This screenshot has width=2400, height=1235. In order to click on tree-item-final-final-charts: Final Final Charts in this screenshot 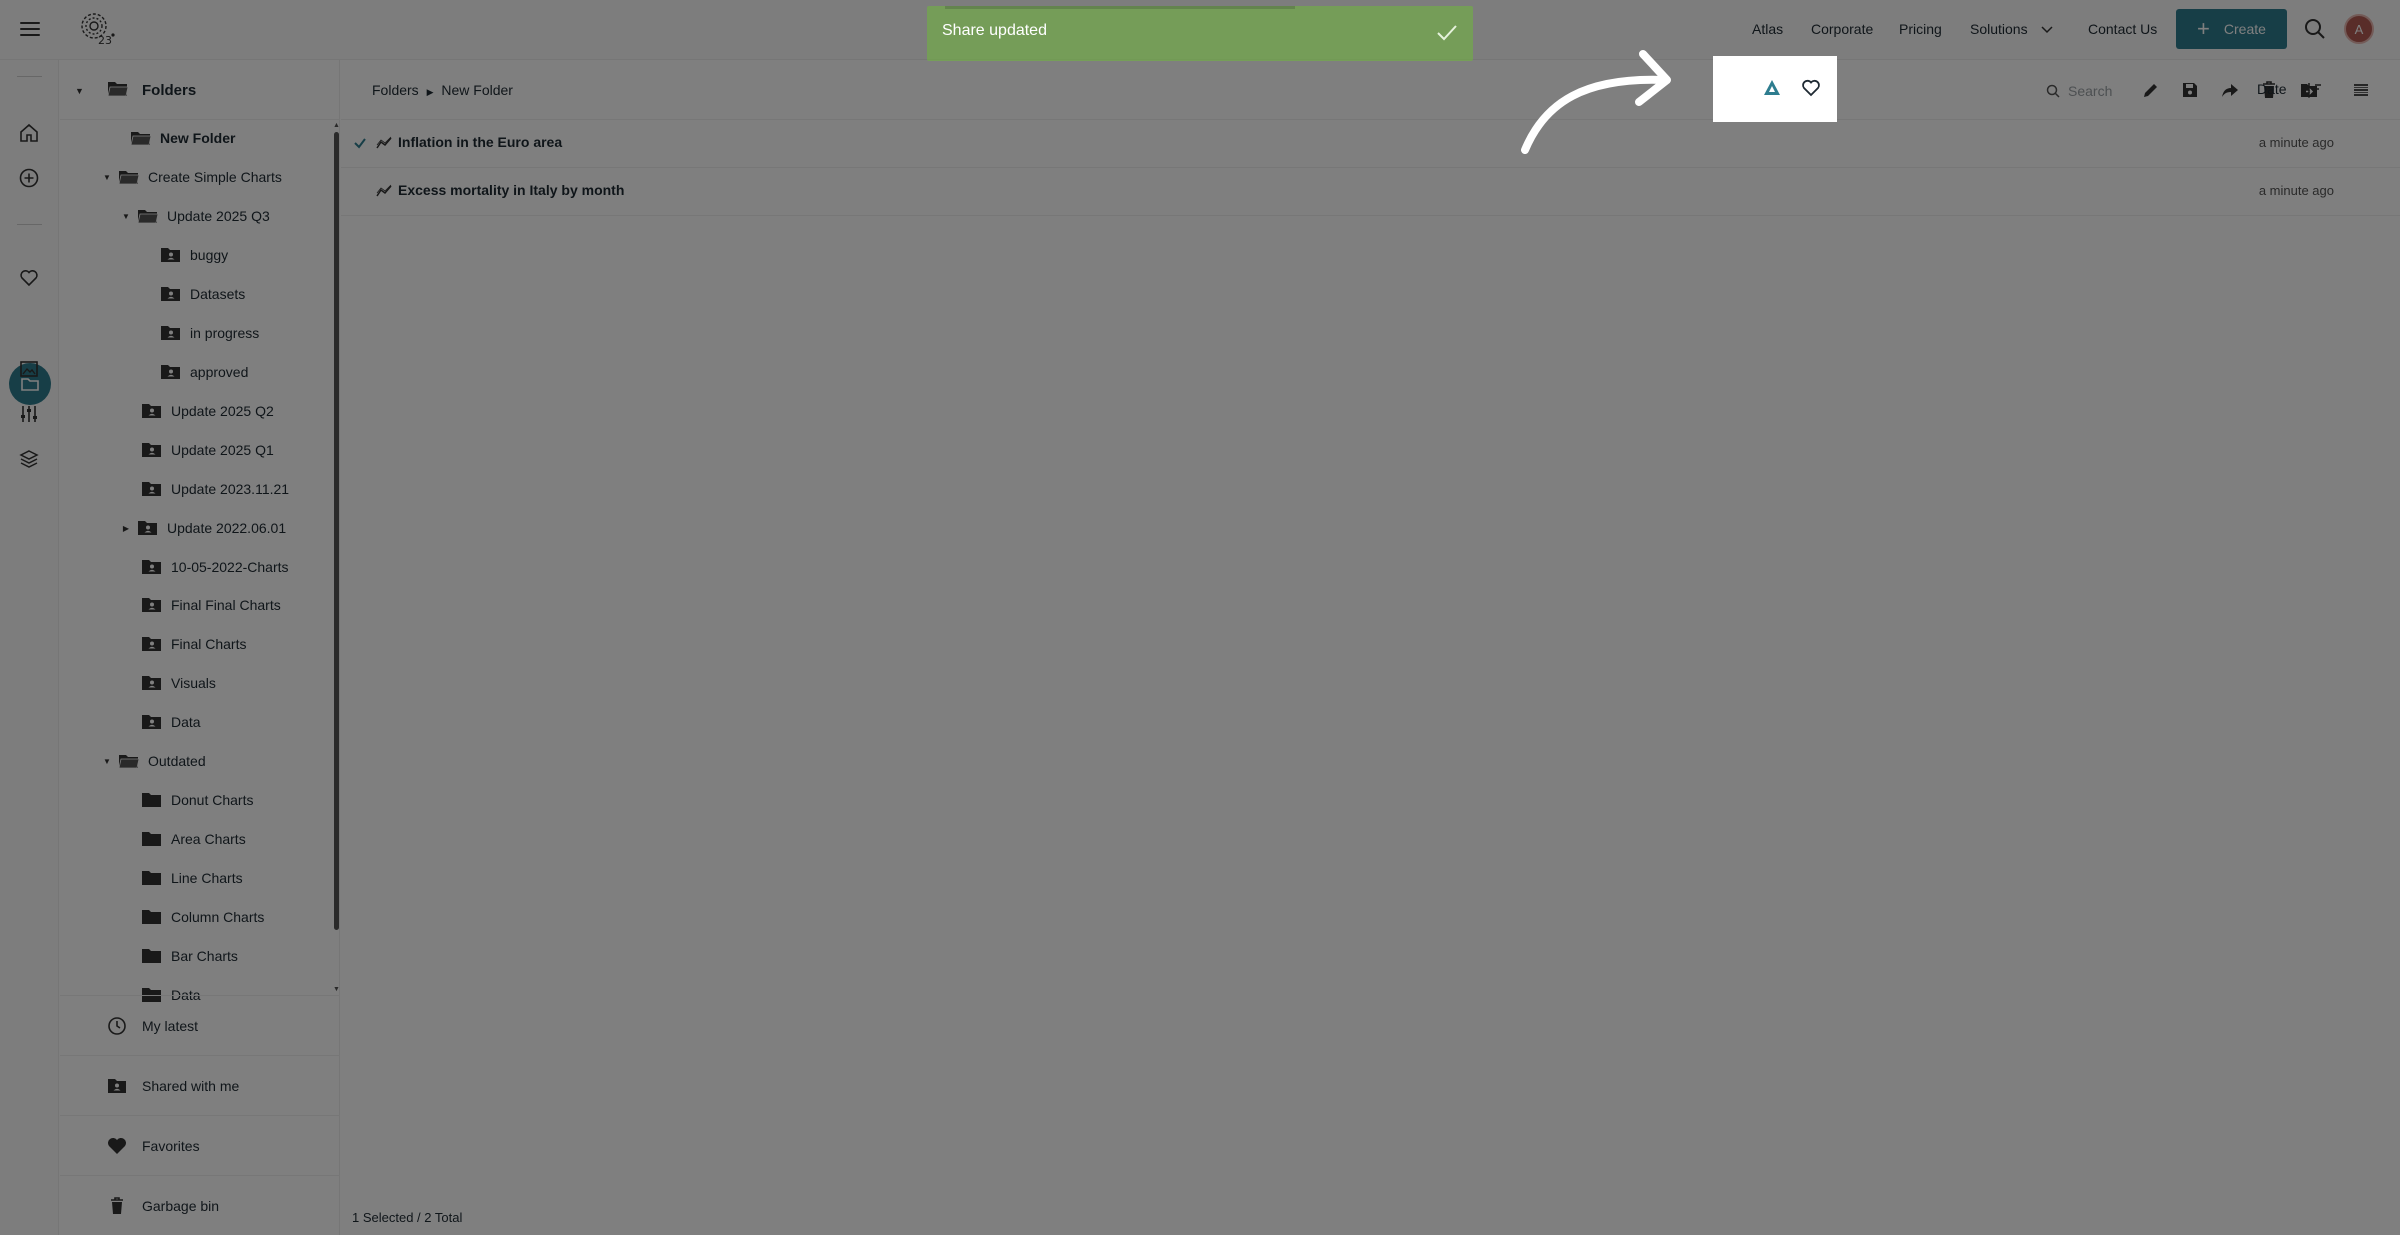, I will do `click(209, 605)`.